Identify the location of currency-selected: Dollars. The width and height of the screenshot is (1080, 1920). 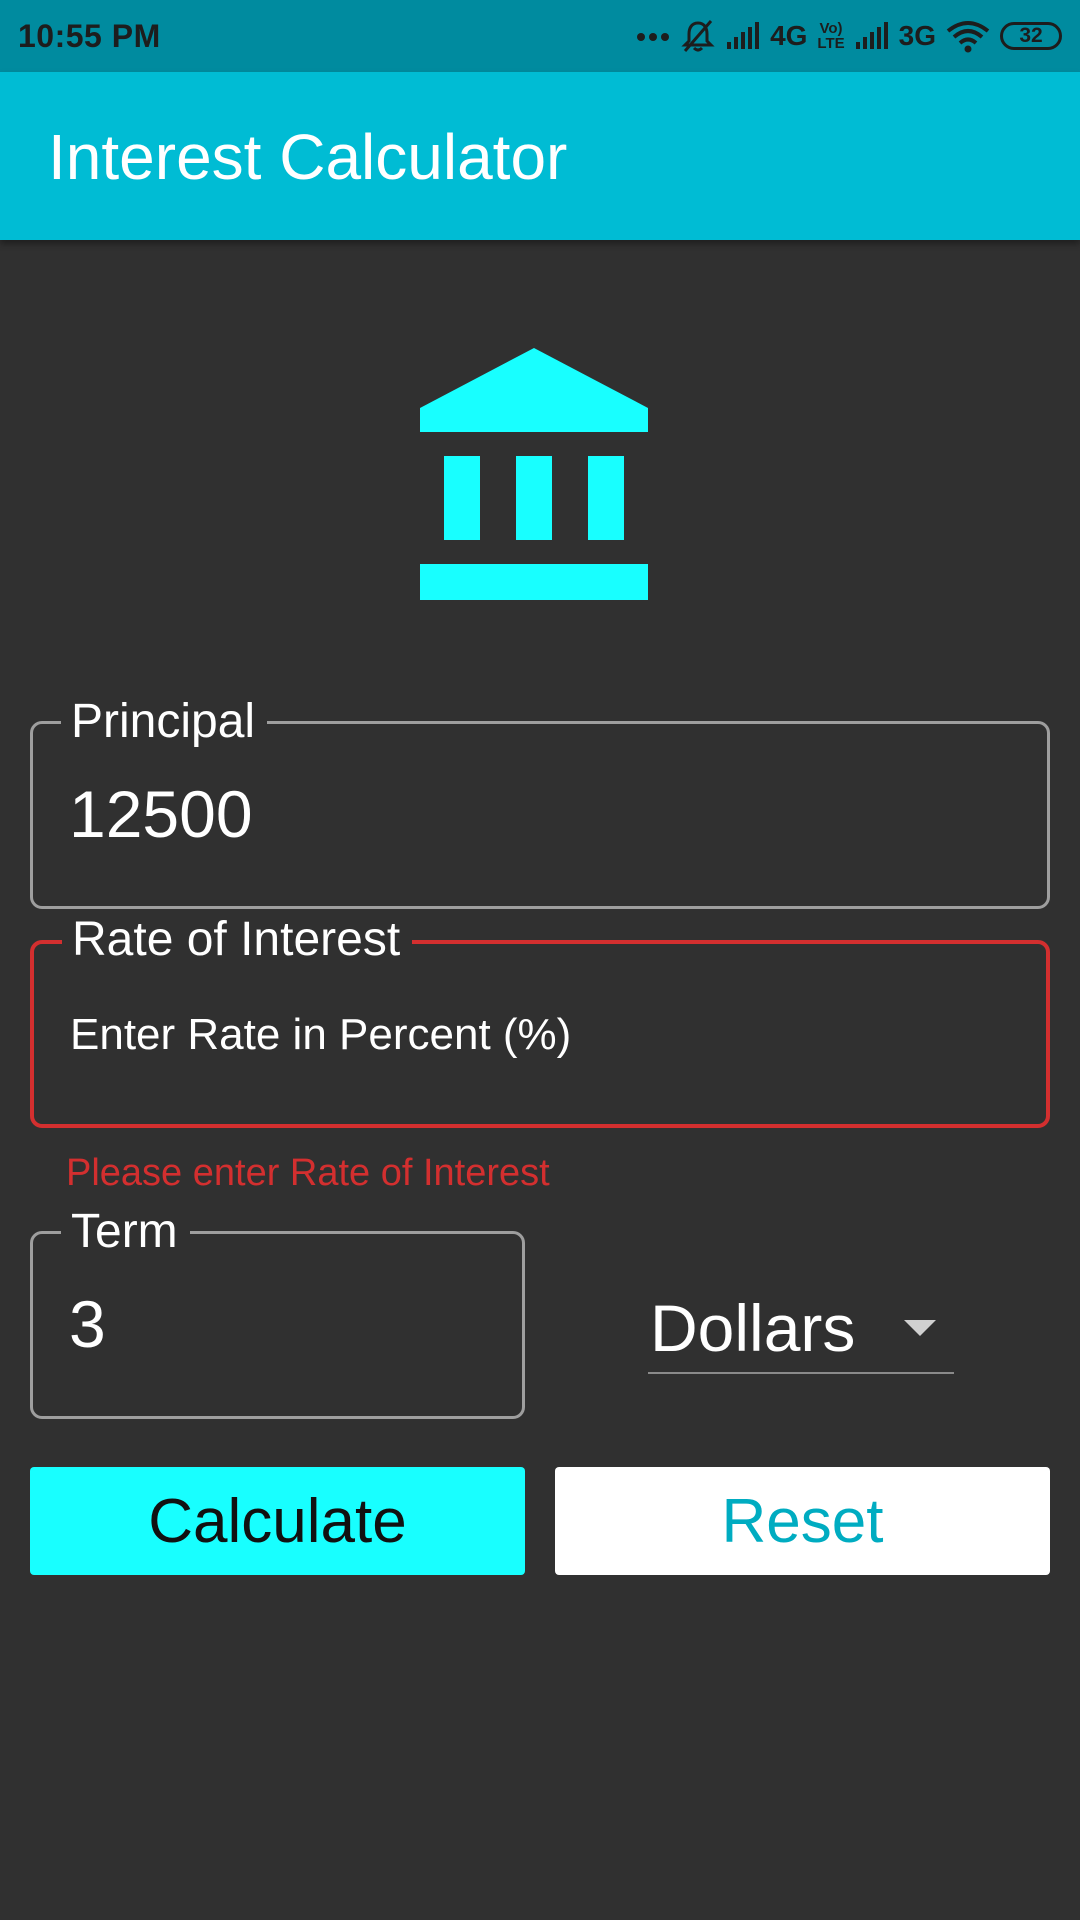
(753, 1328).